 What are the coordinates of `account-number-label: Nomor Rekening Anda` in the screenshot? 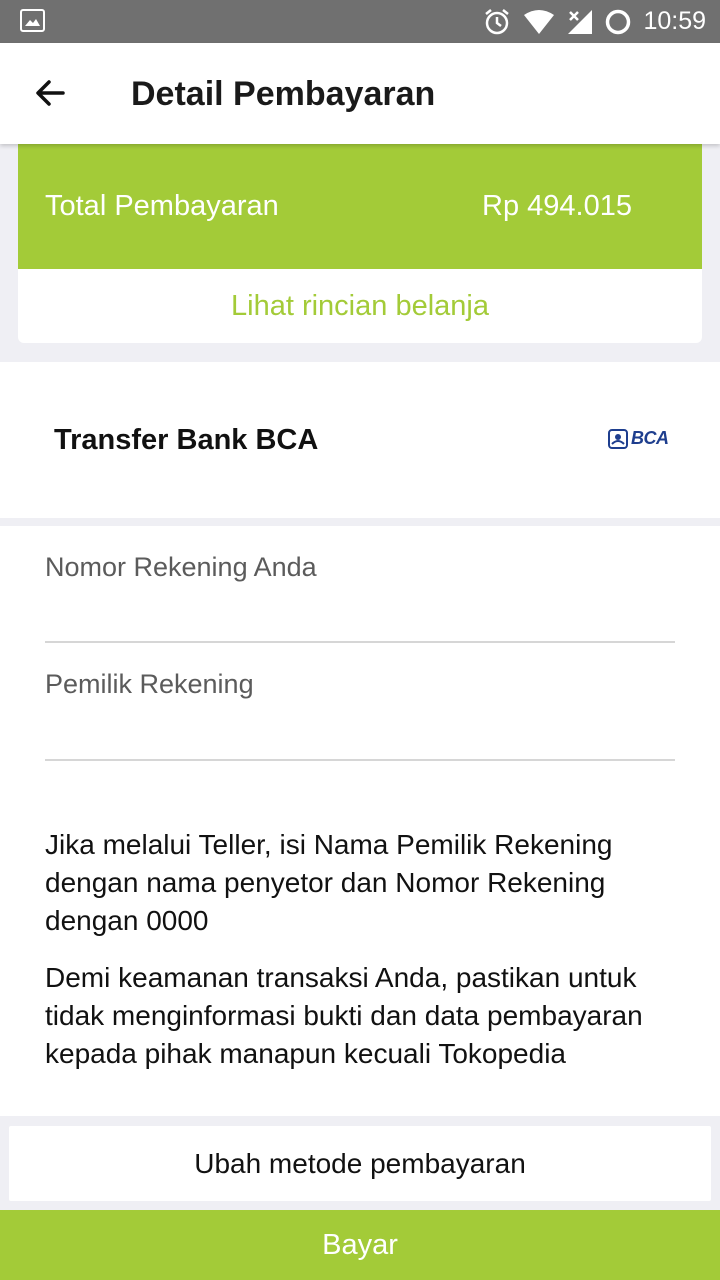 It's located at (181, 567).